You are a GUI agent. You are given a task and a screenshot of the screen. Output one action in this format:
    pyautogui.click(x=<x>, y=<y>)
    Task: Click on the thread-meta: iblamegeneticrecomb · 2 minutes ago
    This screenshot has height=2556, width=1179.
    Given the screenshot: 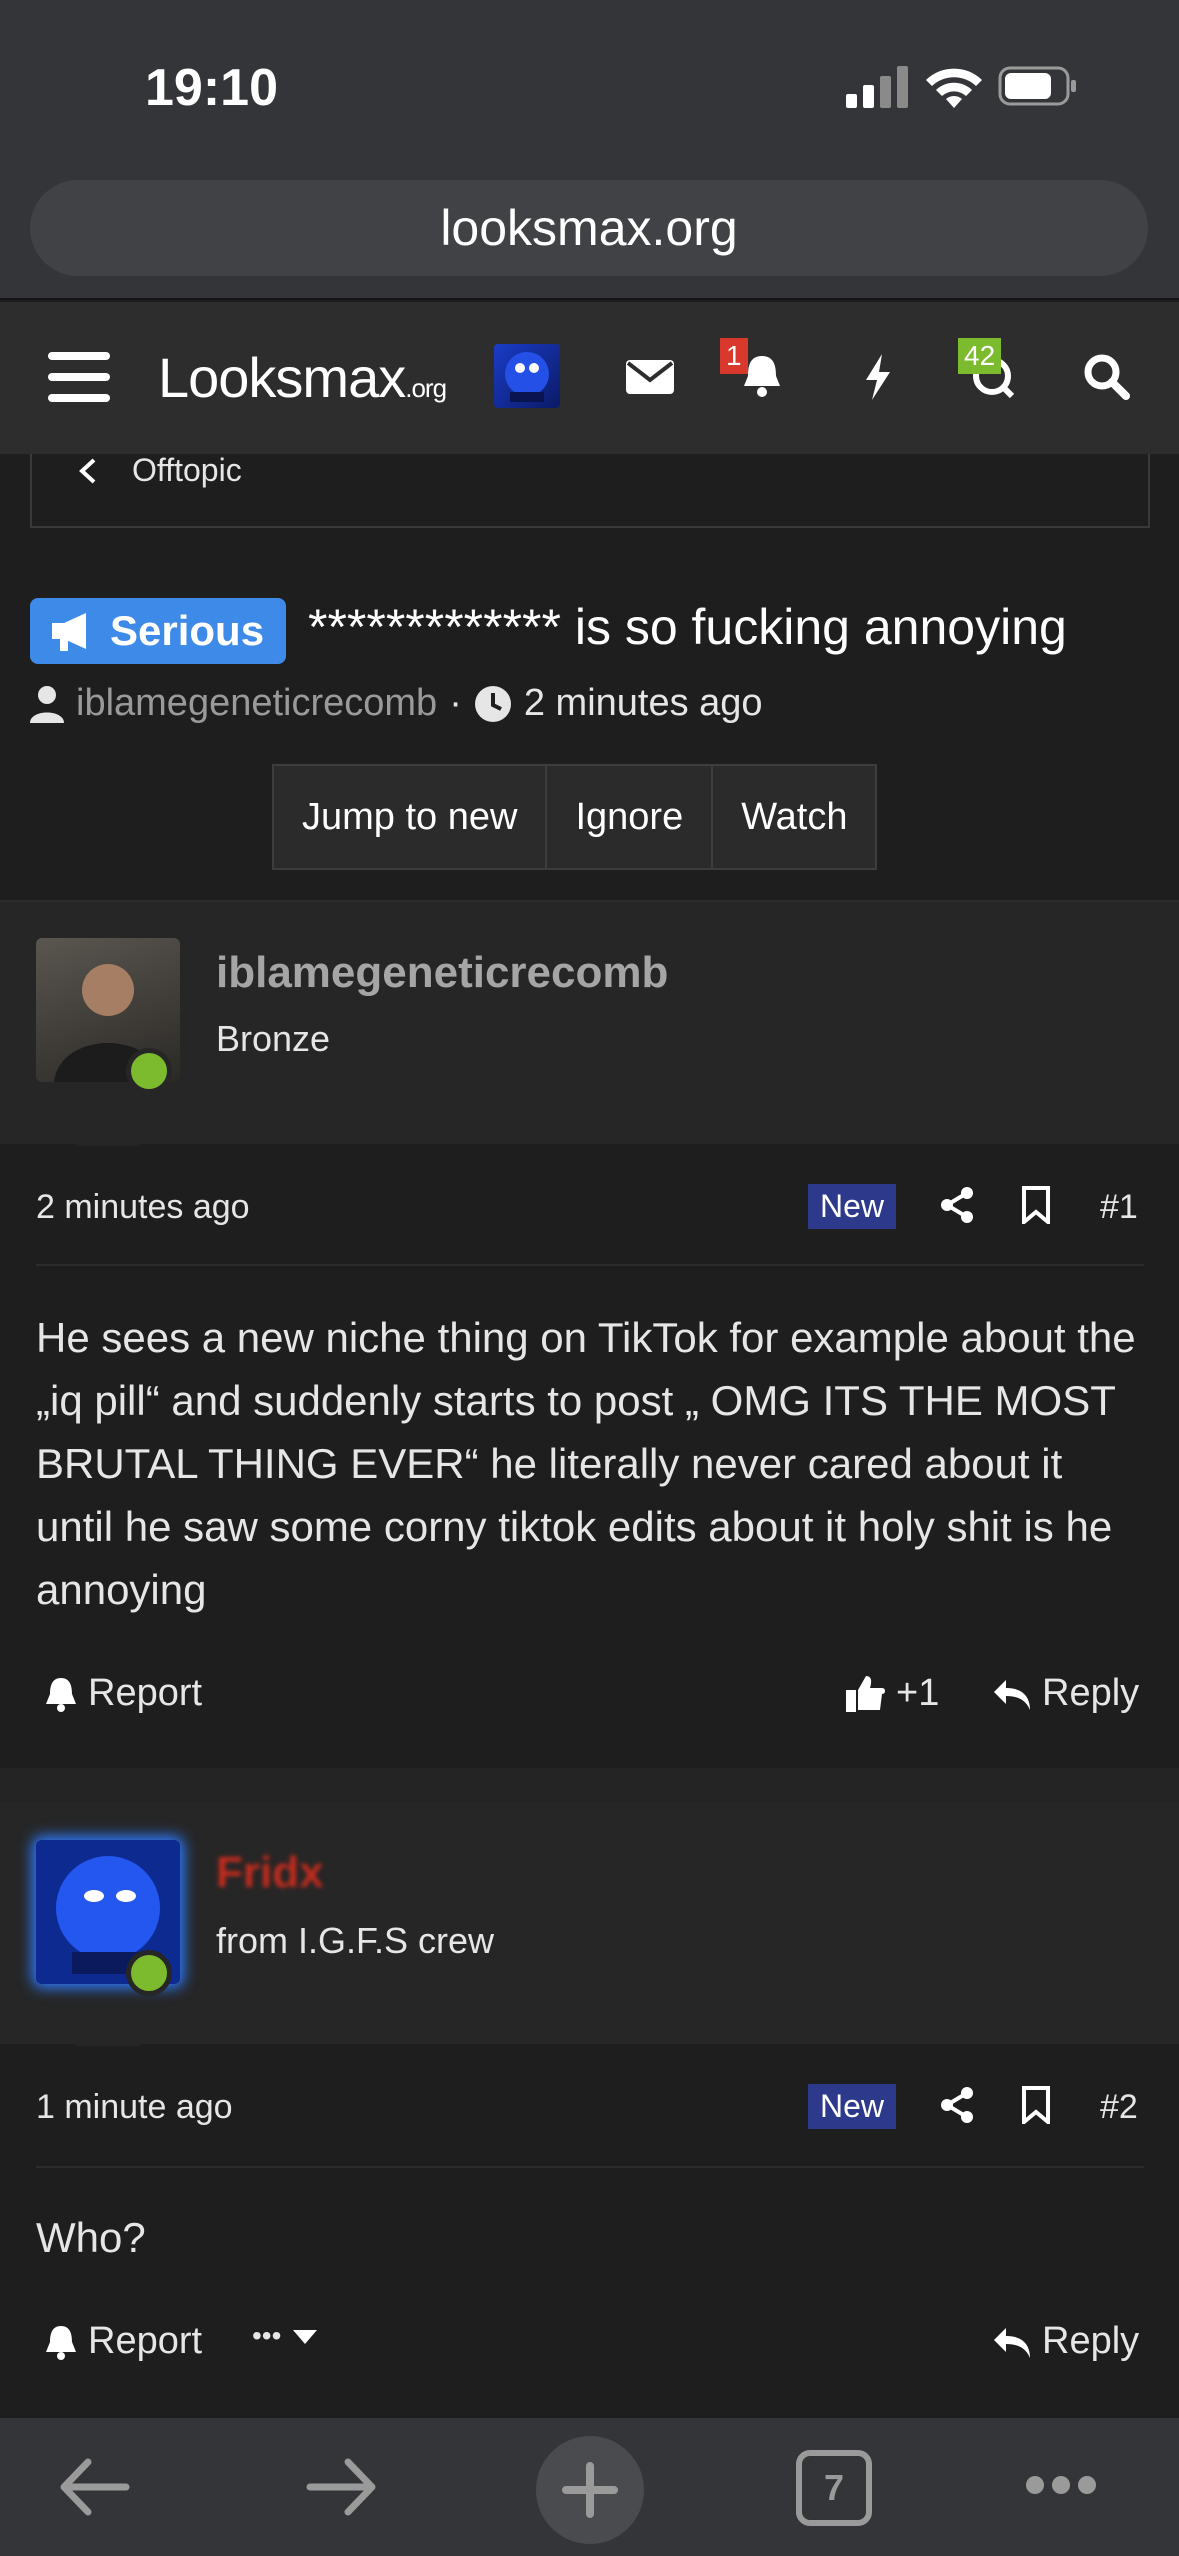 What is the action you would take?
    pyautogui.click(x=396, y=703)
    